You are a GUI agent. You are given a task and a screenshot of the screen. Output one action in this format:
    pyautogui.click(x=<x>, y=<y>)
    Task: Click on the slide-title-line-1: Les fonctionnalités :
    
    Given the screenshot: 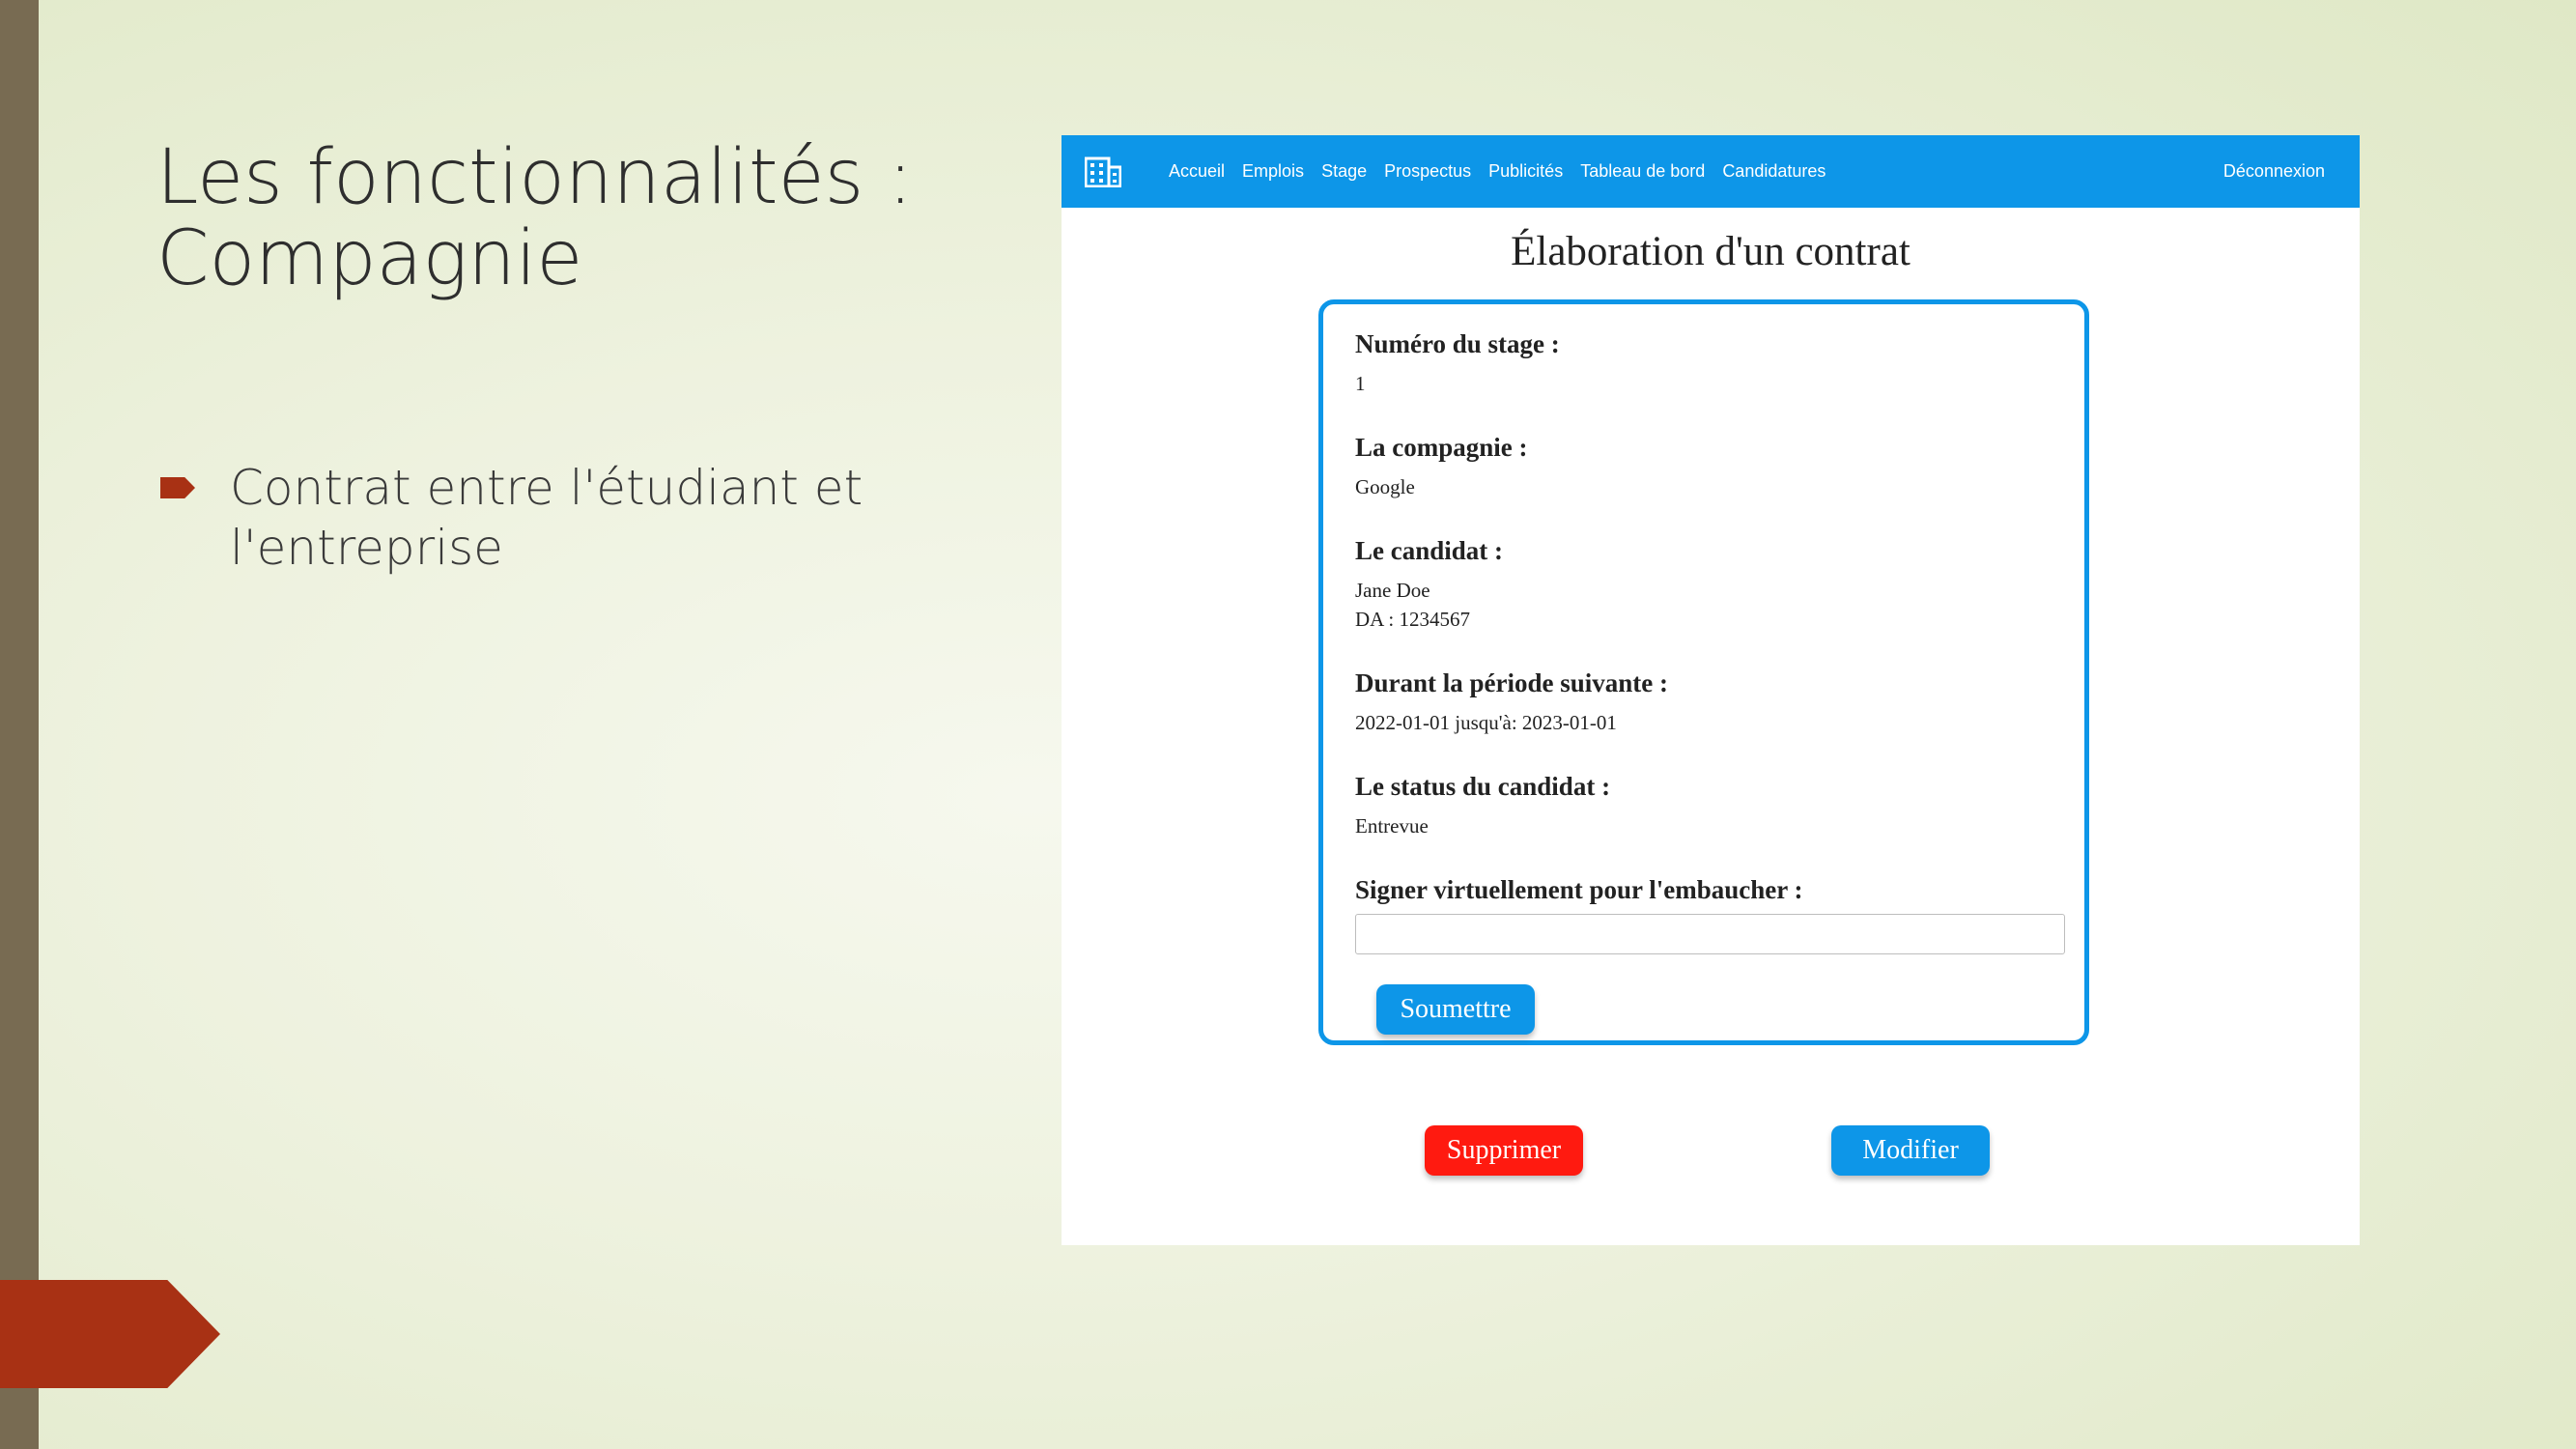 What is the action you would take?
    pyautogui.click(x=535, y=177)
    